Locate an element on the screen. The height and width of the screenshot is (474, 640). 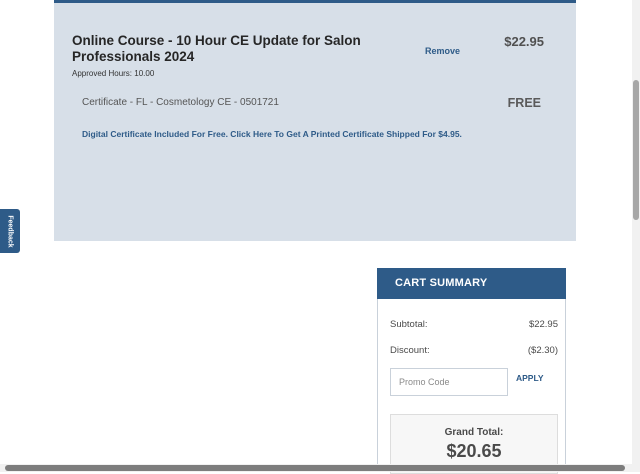
vertical-scrollbar is located at coordinates (636, 232).